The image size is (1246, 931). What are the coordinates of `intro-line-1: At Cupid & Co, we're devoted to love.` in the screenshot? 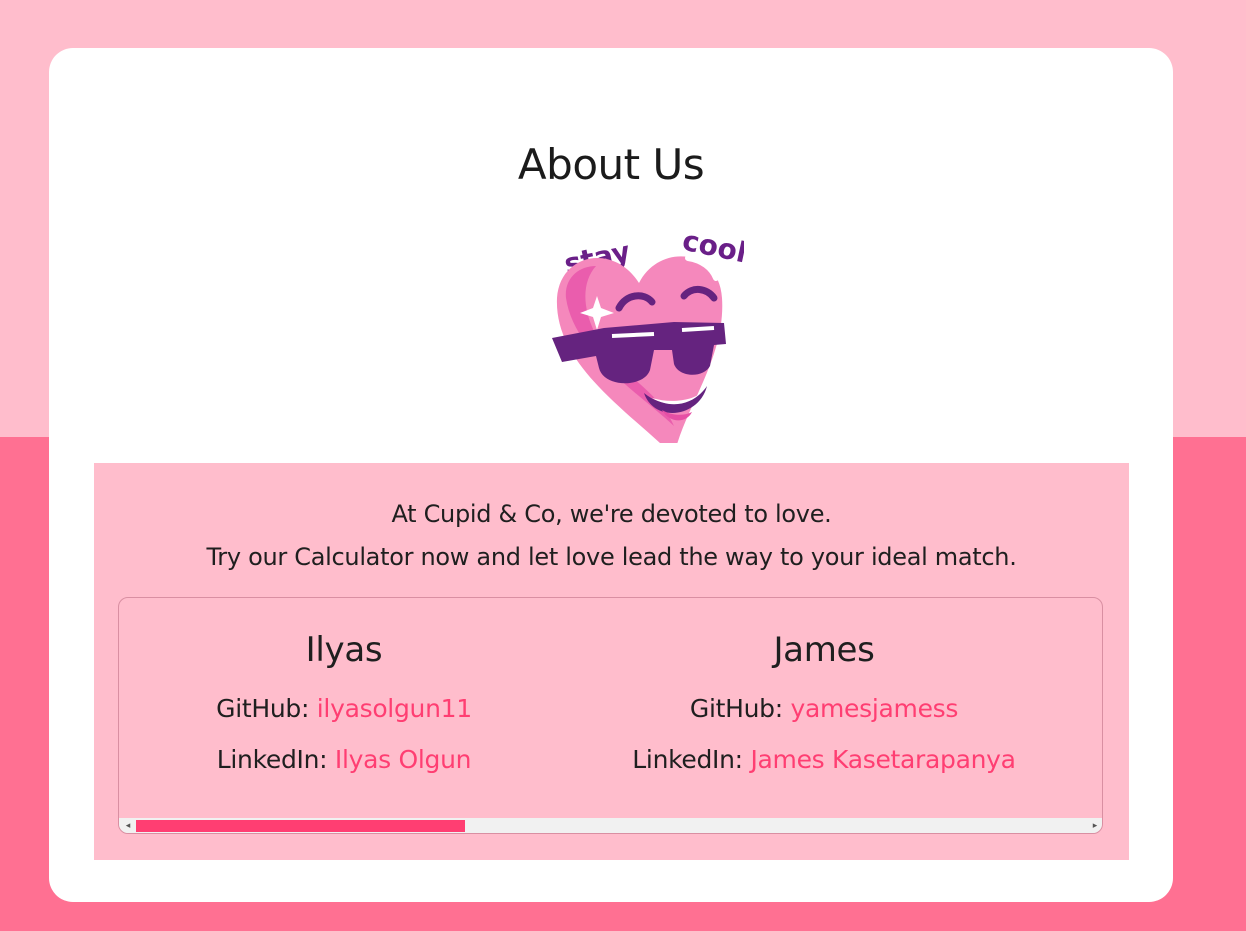 It's located at (611, 514).